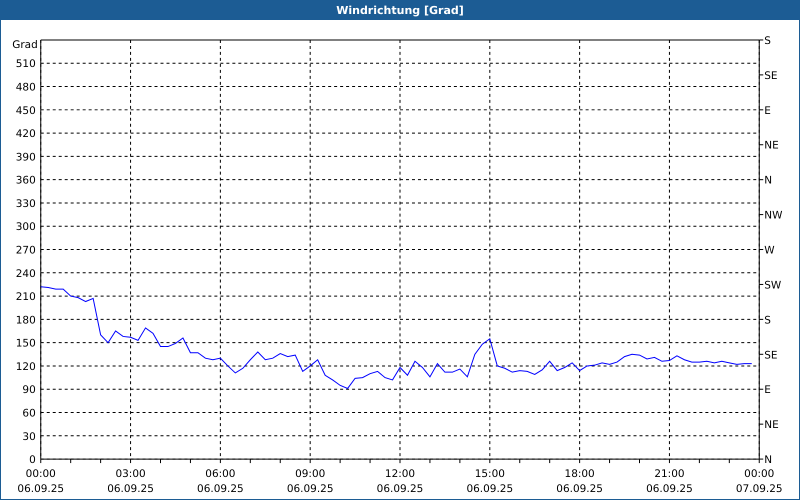 The image size is (800, 500). What do you see at coordinates (769, 250) in the screenshot?
I see `tick-label: W` at bounding box center [769, 250].